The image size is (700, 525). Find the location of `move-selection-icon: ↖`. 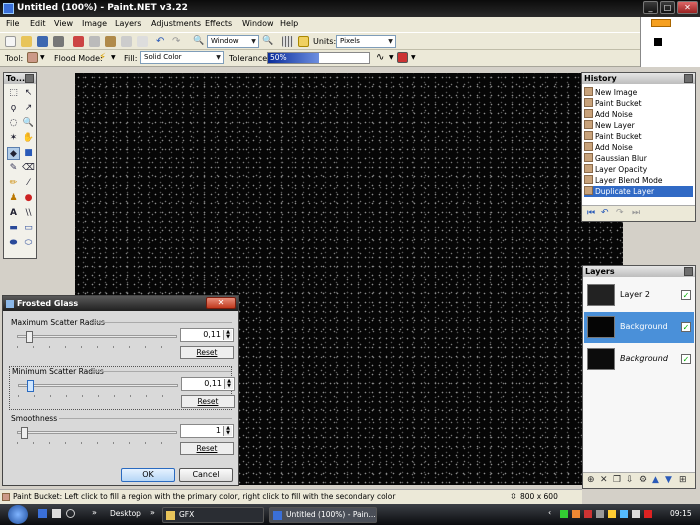

move-selection-icon: ↖ is located at coordinates (28, 93).